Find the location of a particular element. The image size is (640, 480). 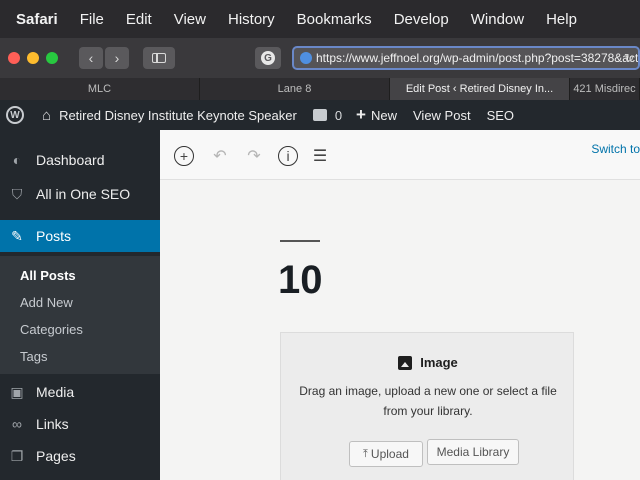

image-block-label: Image is located at coordinates (428, 362).